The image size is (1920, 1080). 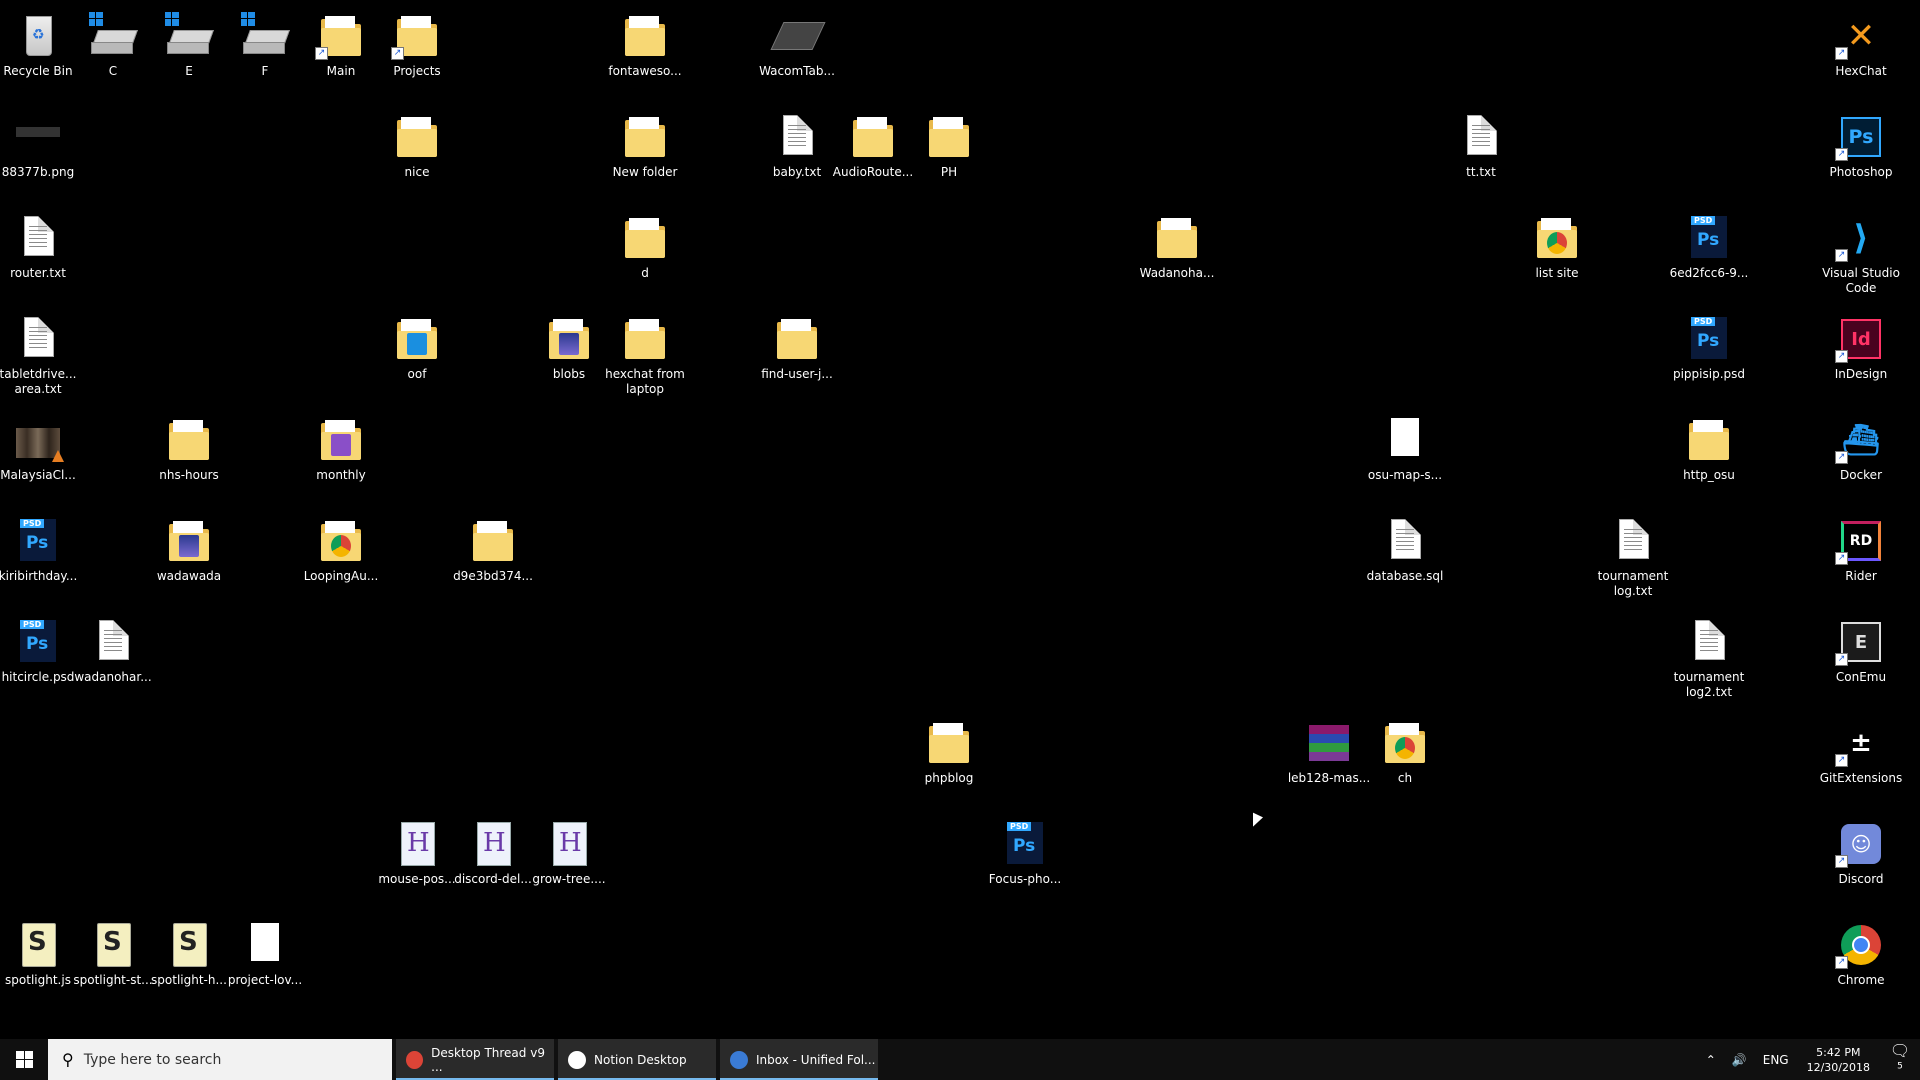 I want to click on volume-icon: 🔊, so click(x=1739, y=1060).